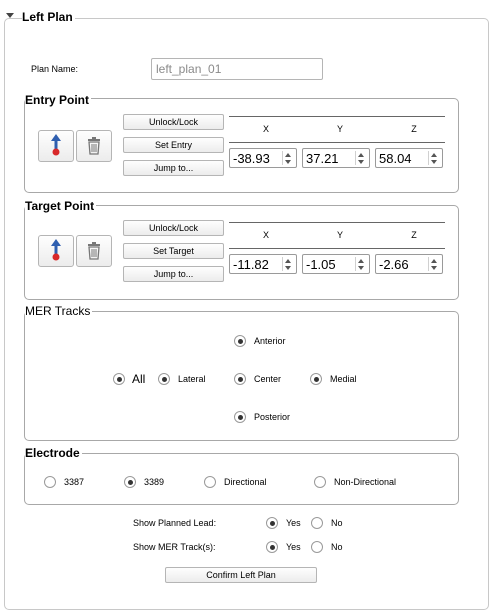 This screenshot has width=496, height=610. I want to click on panel-title: Left Plan, so click(48, 17).